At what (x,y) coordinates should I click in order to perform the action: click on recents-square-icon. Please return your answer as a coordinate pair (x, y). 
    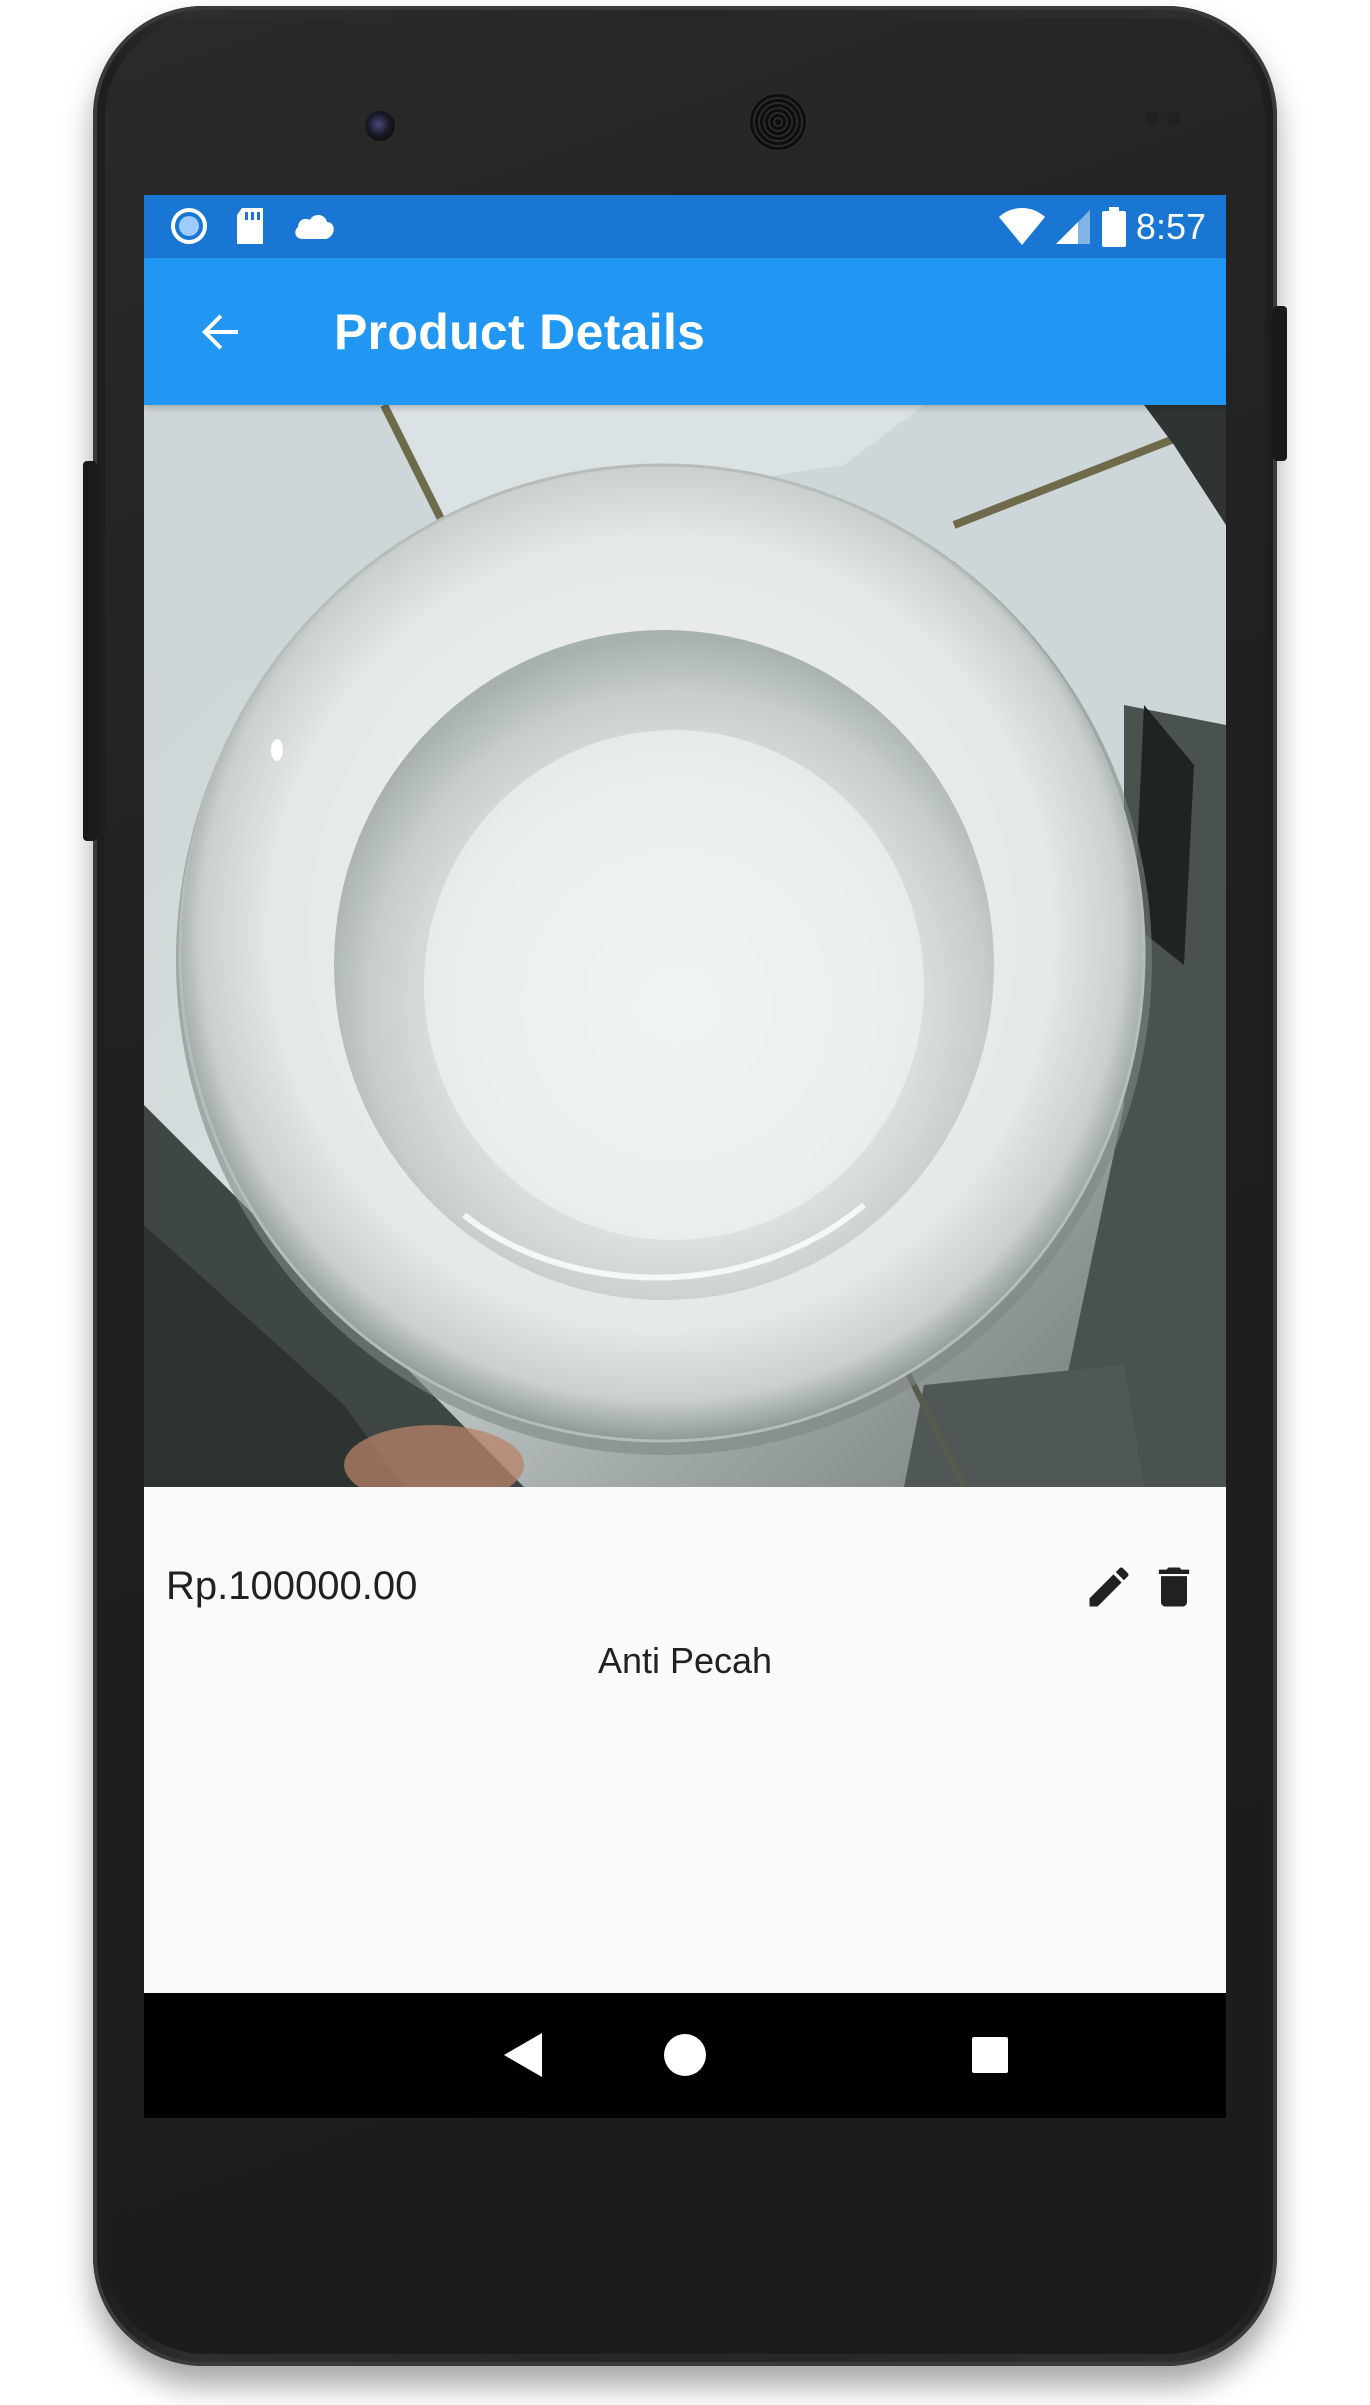
    Looking at the image, I should click on (990, 2055).